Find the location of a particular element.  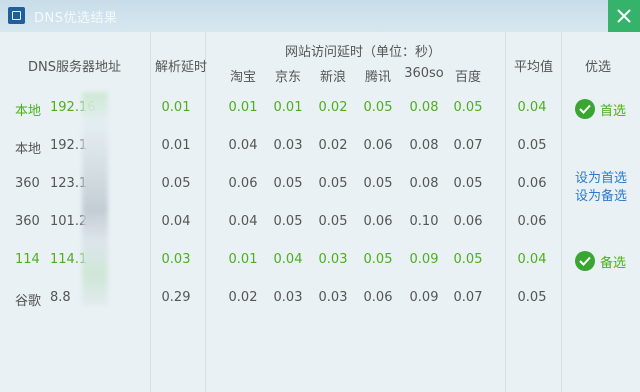

row-resolve-delay: 0.03 is located at coordinates (176, 259).